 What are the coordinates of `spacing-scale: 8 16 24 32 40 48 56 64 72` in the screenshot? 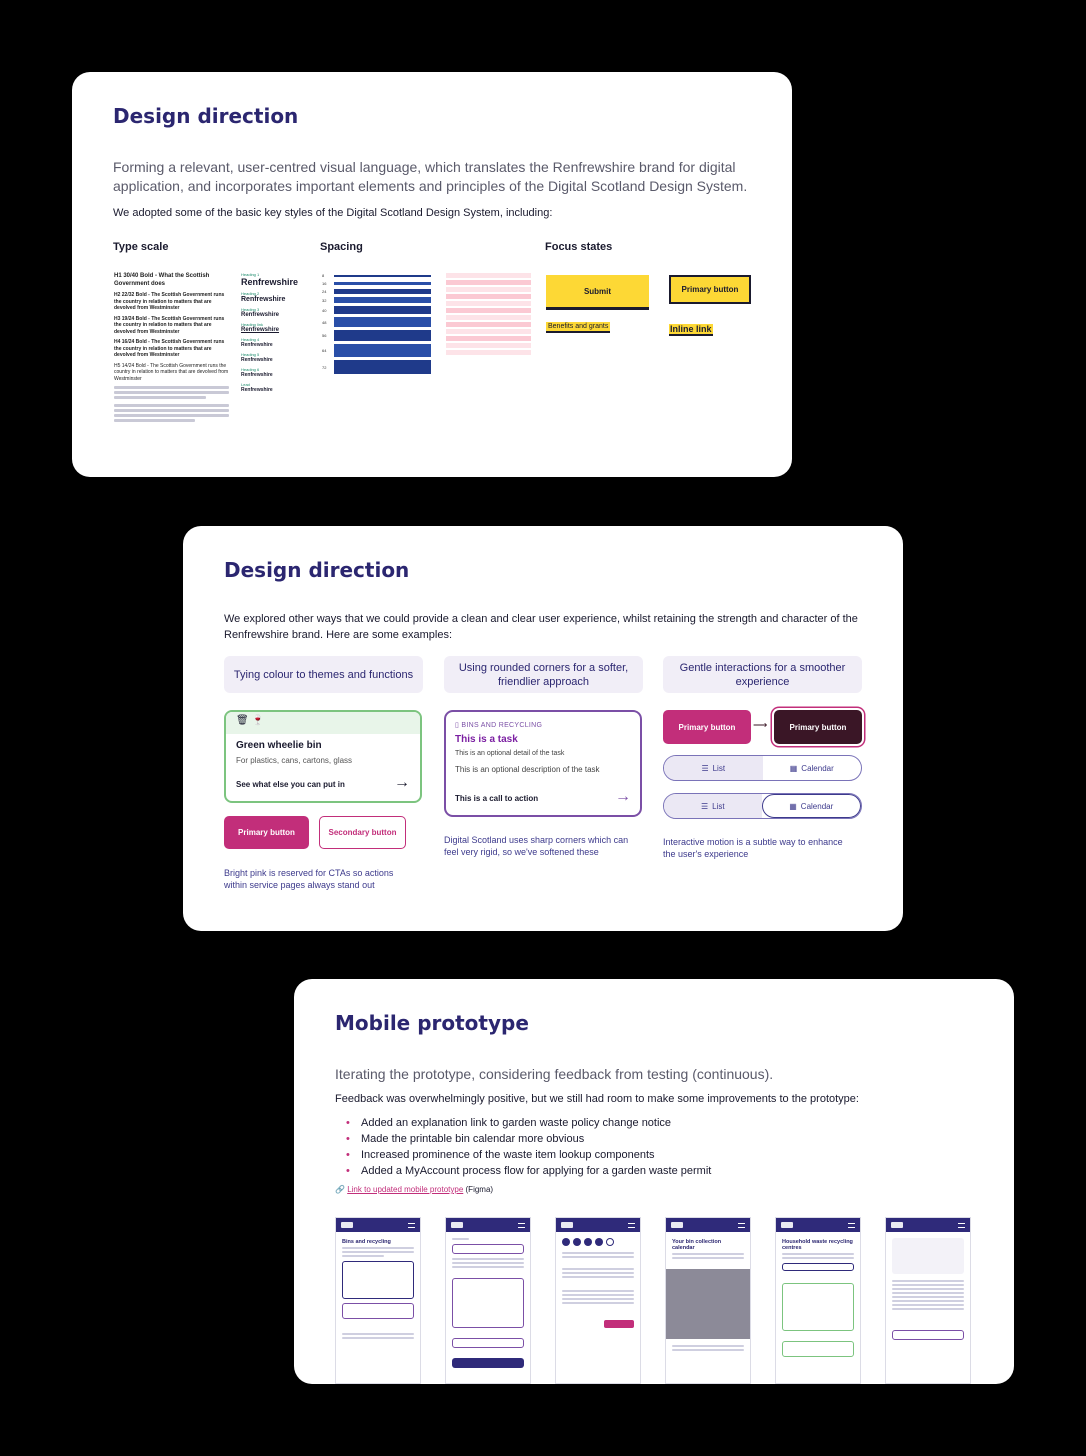 It's located at (376, 325).